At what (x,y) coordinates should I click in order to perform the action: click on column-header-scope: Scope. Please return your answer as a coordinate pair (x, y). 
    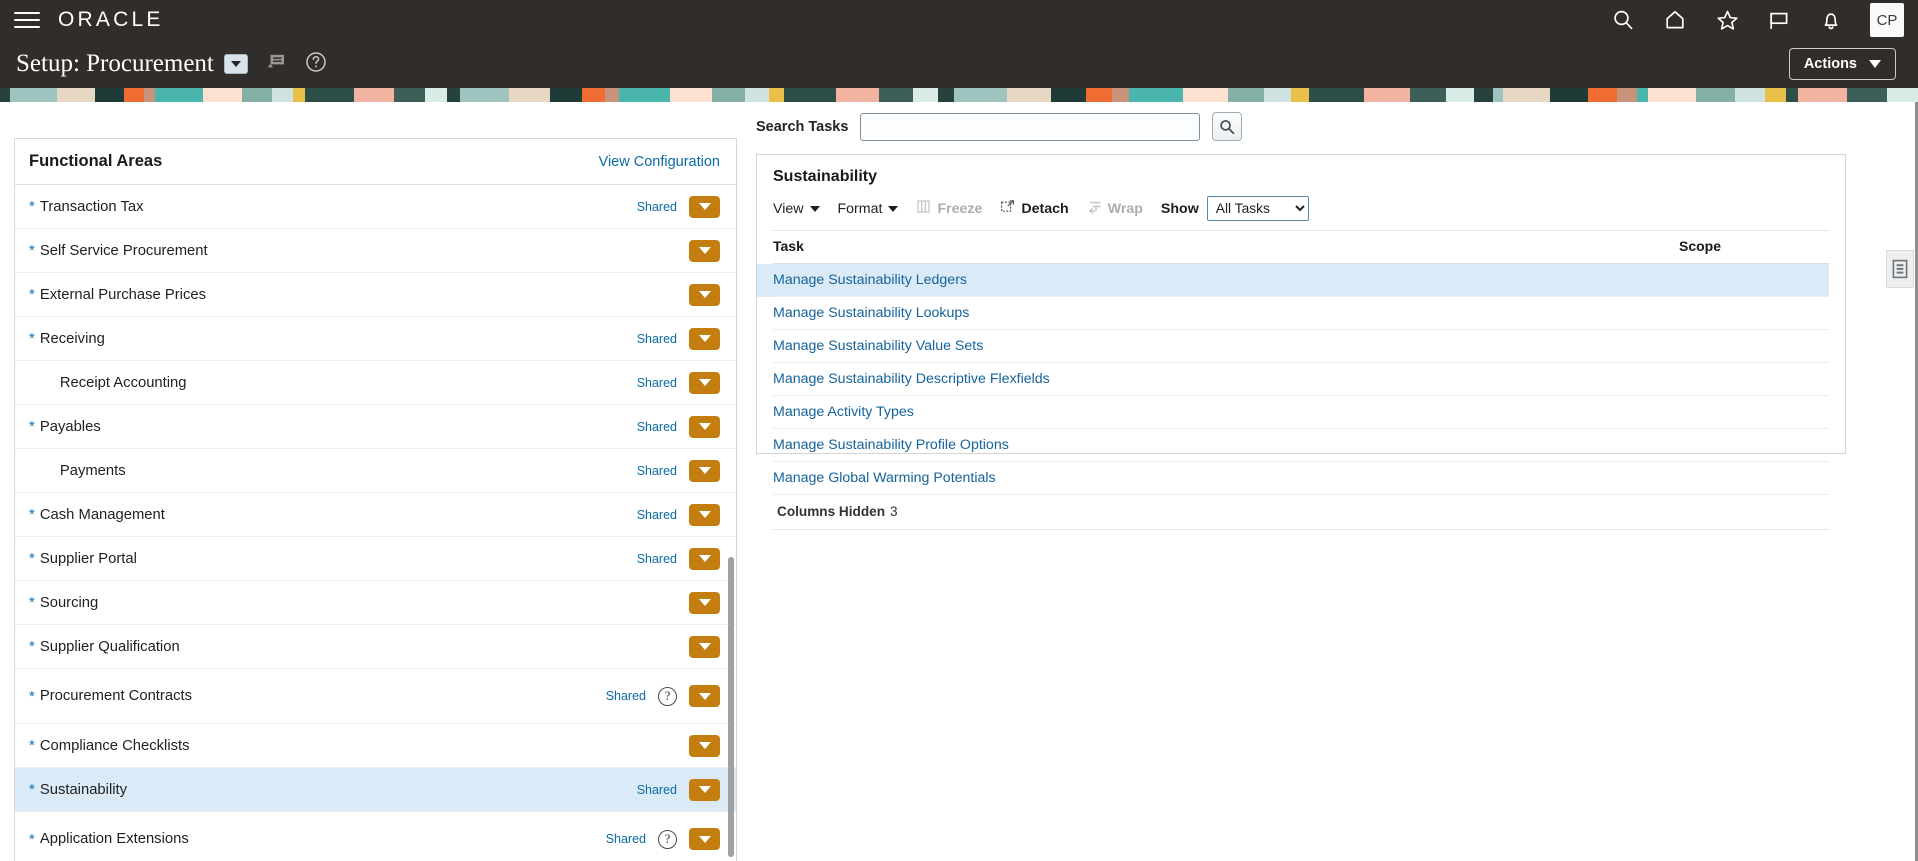
    Looking at the image, I should click on (1754, 247).